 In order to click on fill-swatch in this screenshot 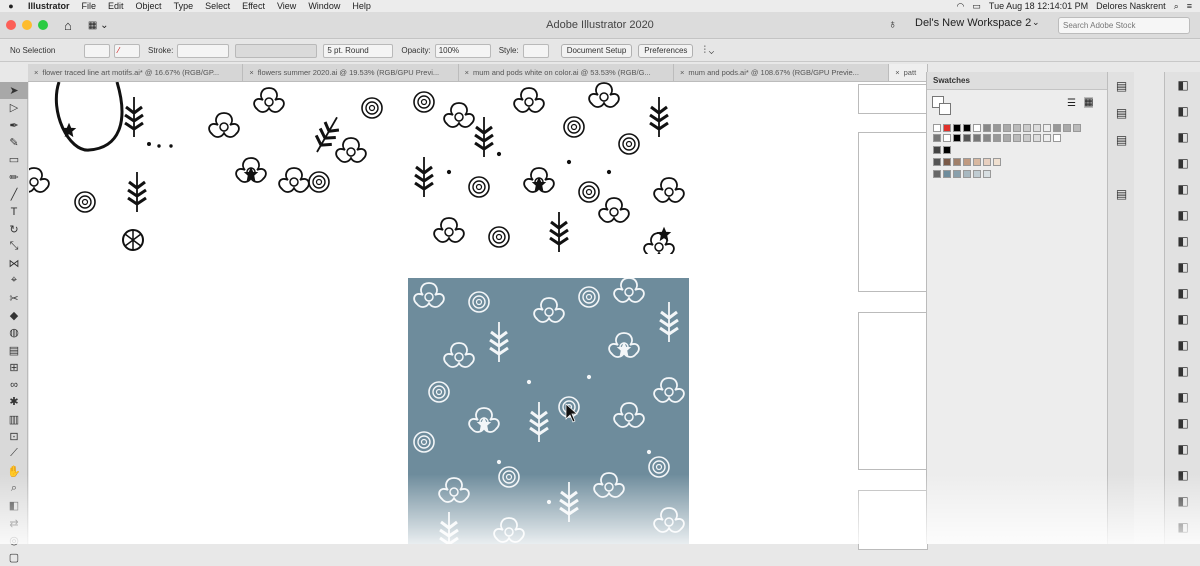, I will do `click(97, 51)`.